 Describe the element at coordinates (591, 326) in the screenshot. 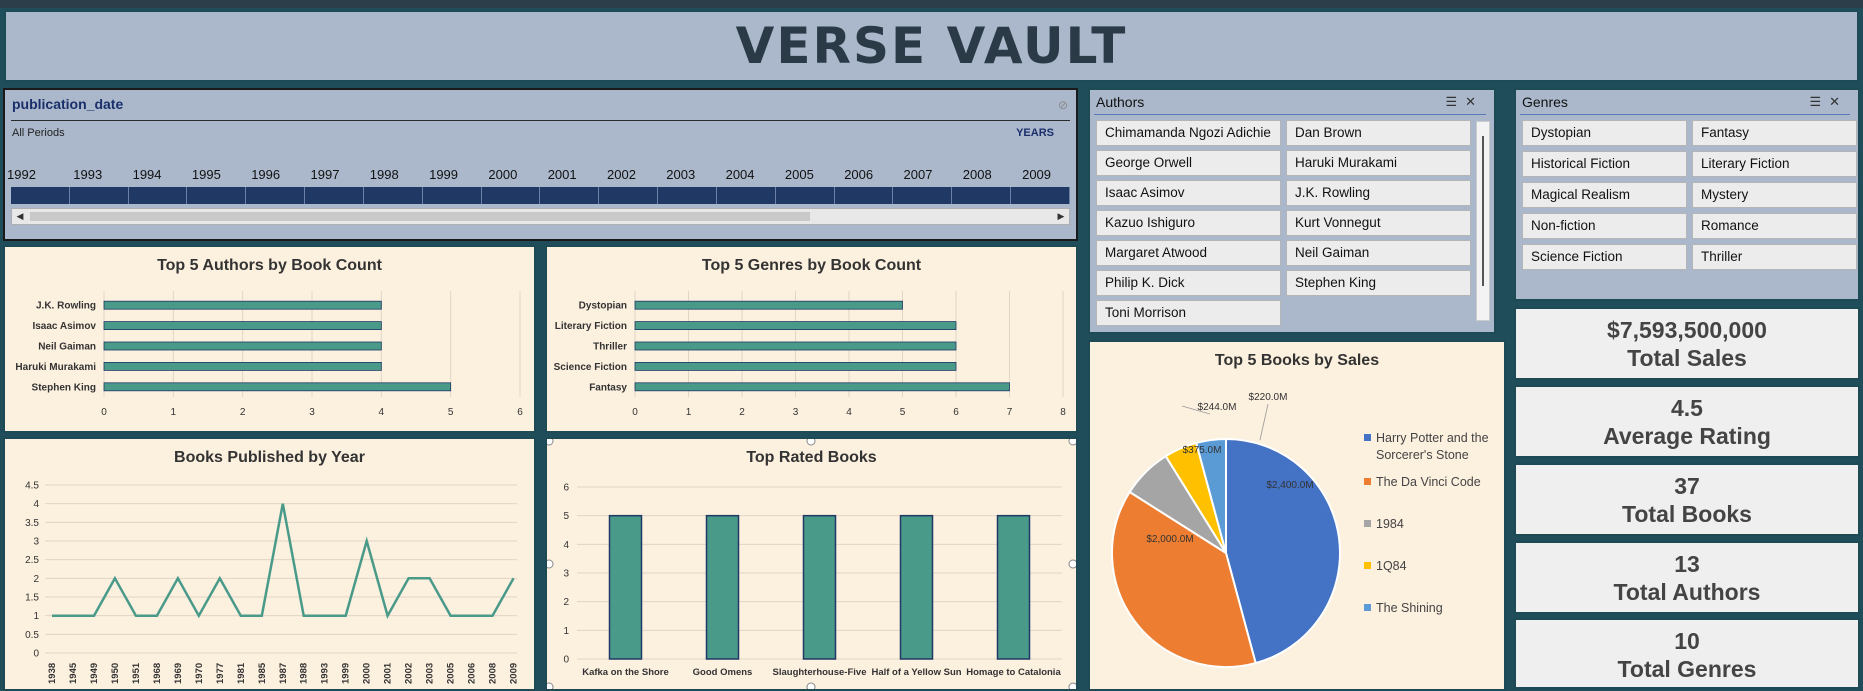

I see `category-label: Literary Fiction` at that location.